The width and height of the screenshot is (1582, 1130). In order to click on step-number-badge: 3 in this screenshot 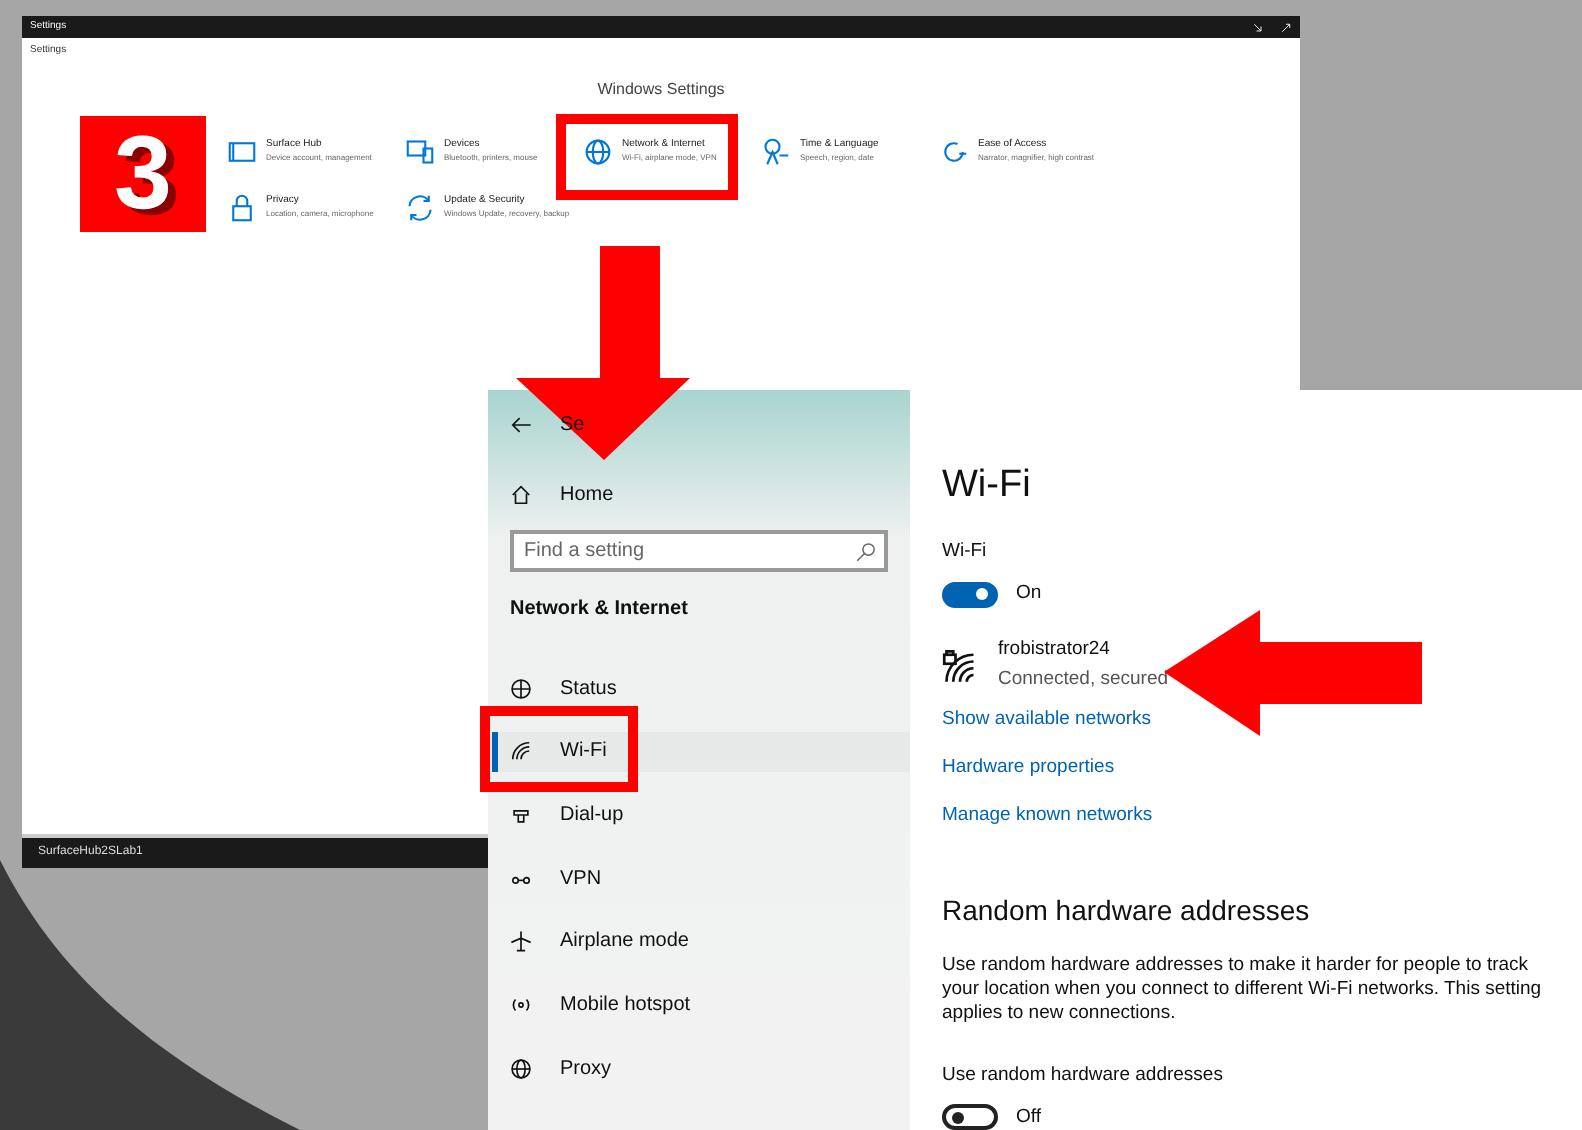, I will do `click(143, 174)`.